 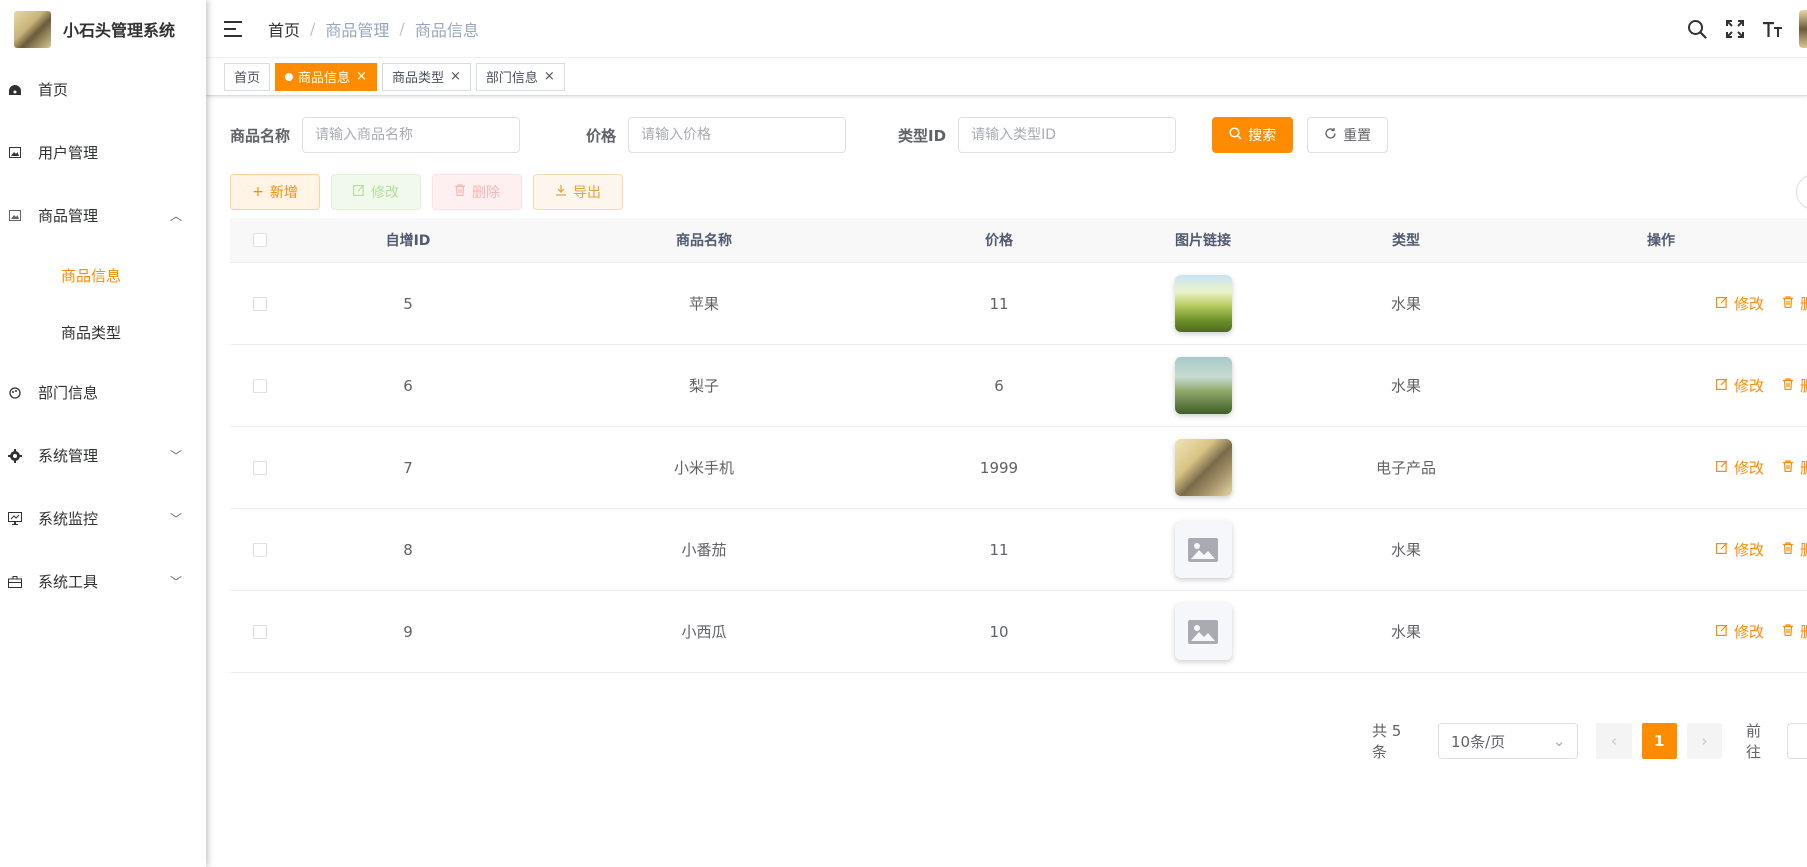 I want to click on page-size-select: 10条/页 ⌄, so click(x=1508, y=741).